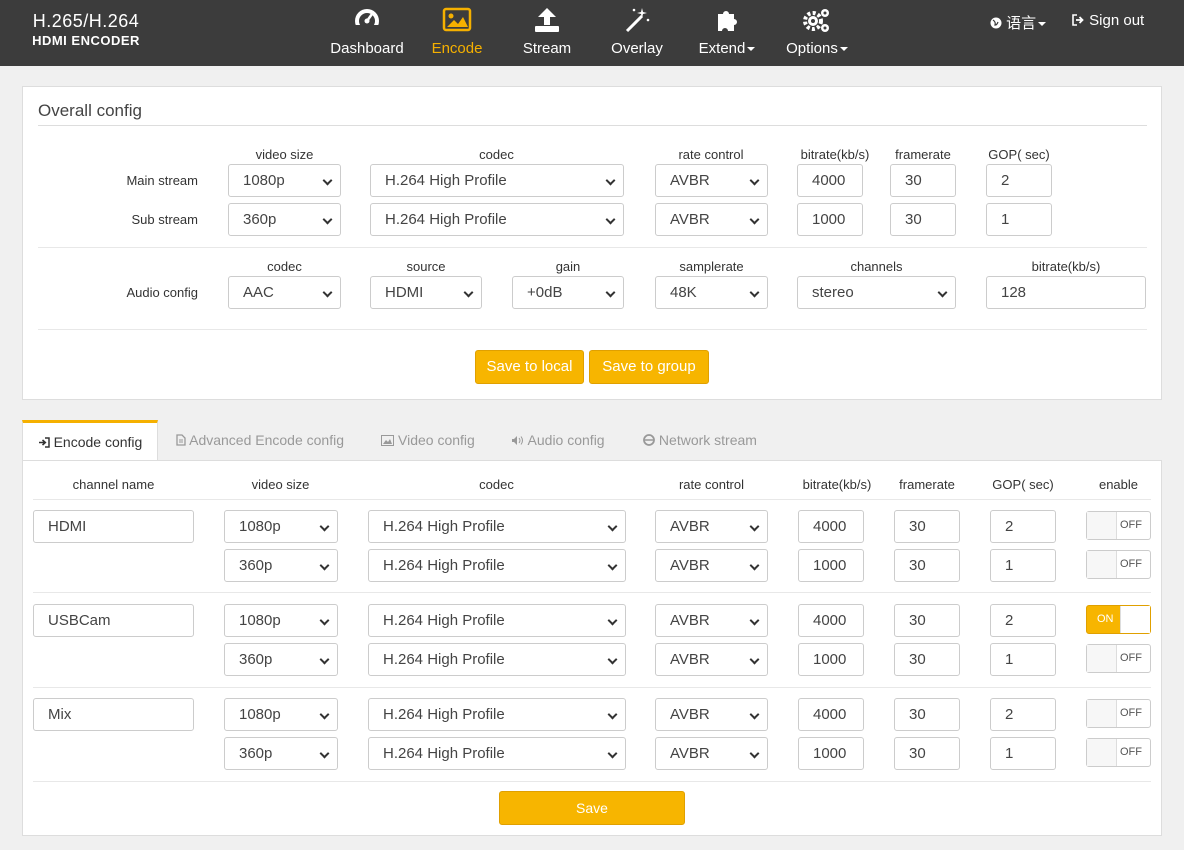  I want to click on channel-name-input: Mix, so click(113, 714).